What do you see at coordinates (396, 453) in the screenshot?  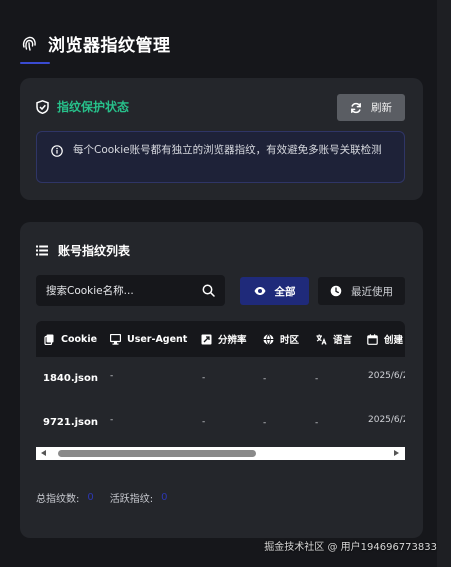 I see `scroll-right-arrow-icon` at bounding box center [396, 453].